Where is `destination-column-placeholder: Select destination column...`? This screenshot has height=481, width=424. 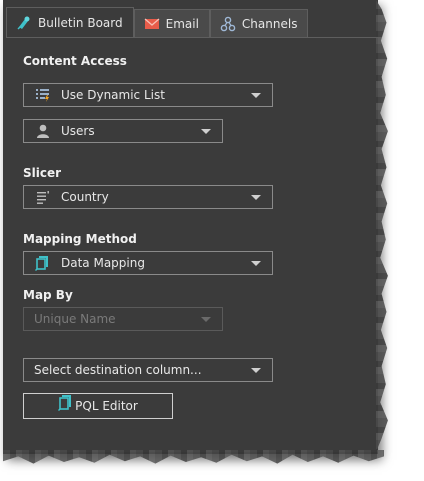
destination-column-placeholder: Select destination column... is located at coordinates (118, 370).